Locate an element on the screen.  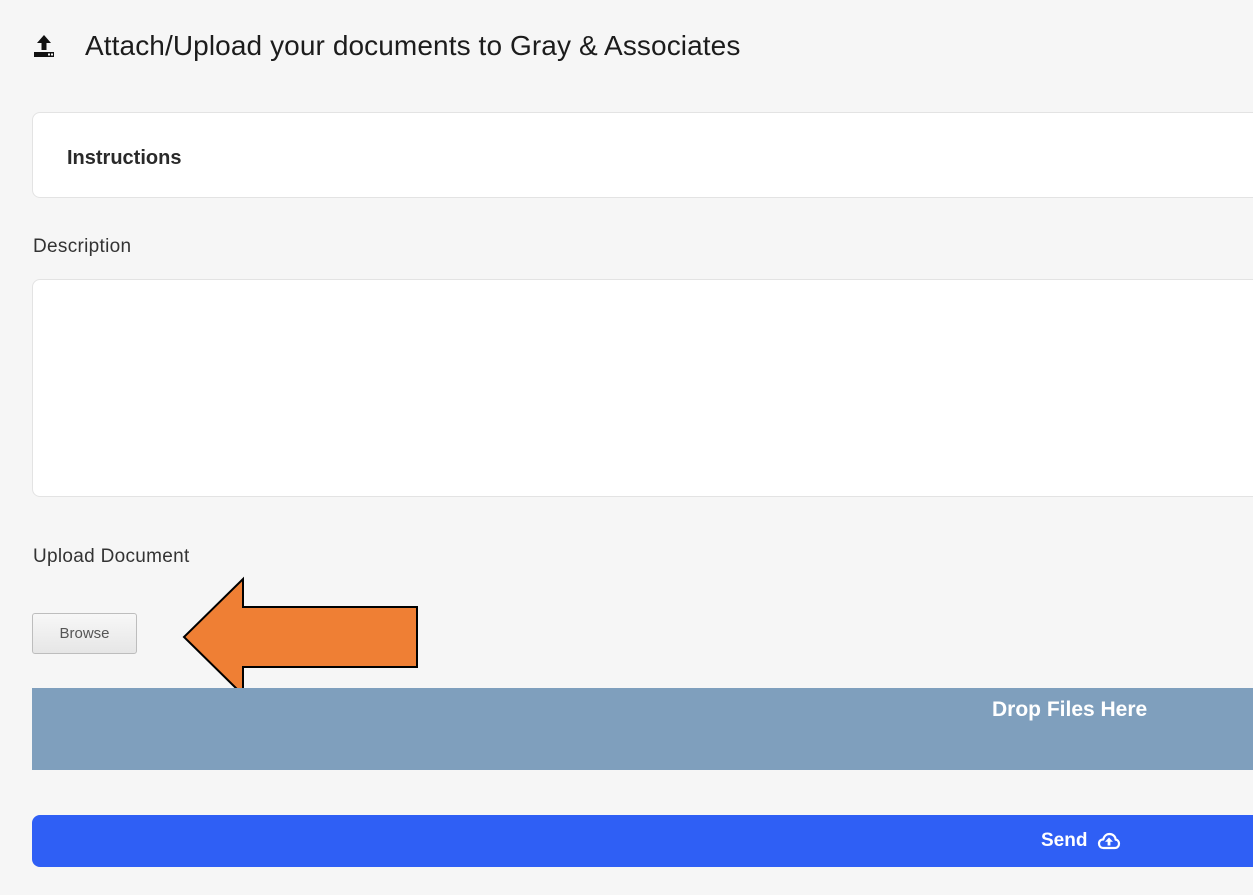
drop-zone: Drop Files Here is located at coordinates (642, 729).